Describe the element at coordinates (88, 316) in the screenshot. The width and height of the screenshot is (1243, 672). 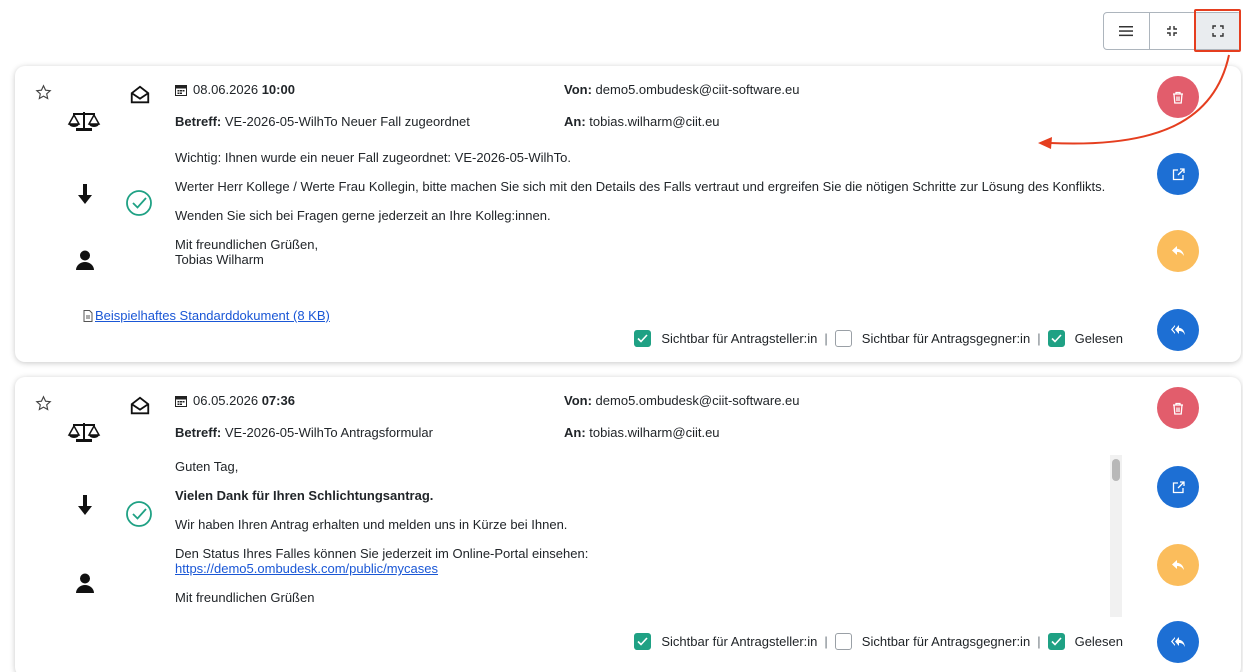
I see `document-icon` at that location.